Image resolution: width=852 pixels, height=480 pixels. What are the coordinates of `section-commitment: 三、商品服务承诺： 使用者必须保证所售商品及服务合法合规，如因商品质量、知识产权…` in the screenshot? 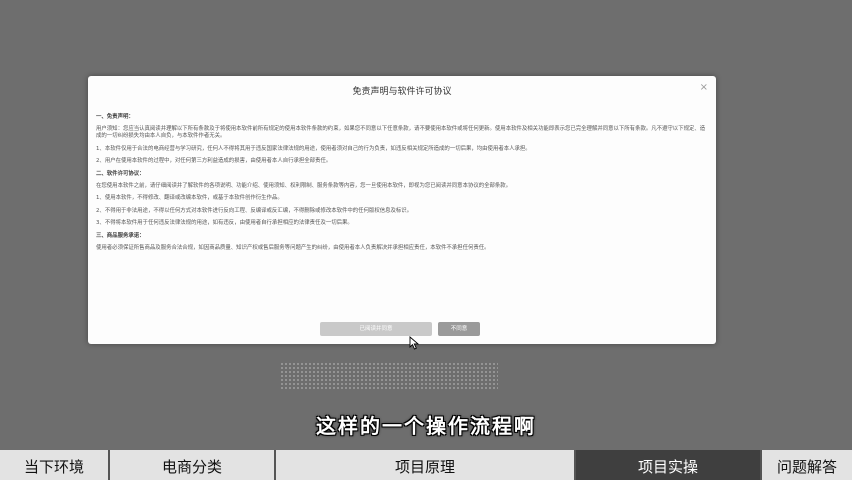 It's located at (402, 242).